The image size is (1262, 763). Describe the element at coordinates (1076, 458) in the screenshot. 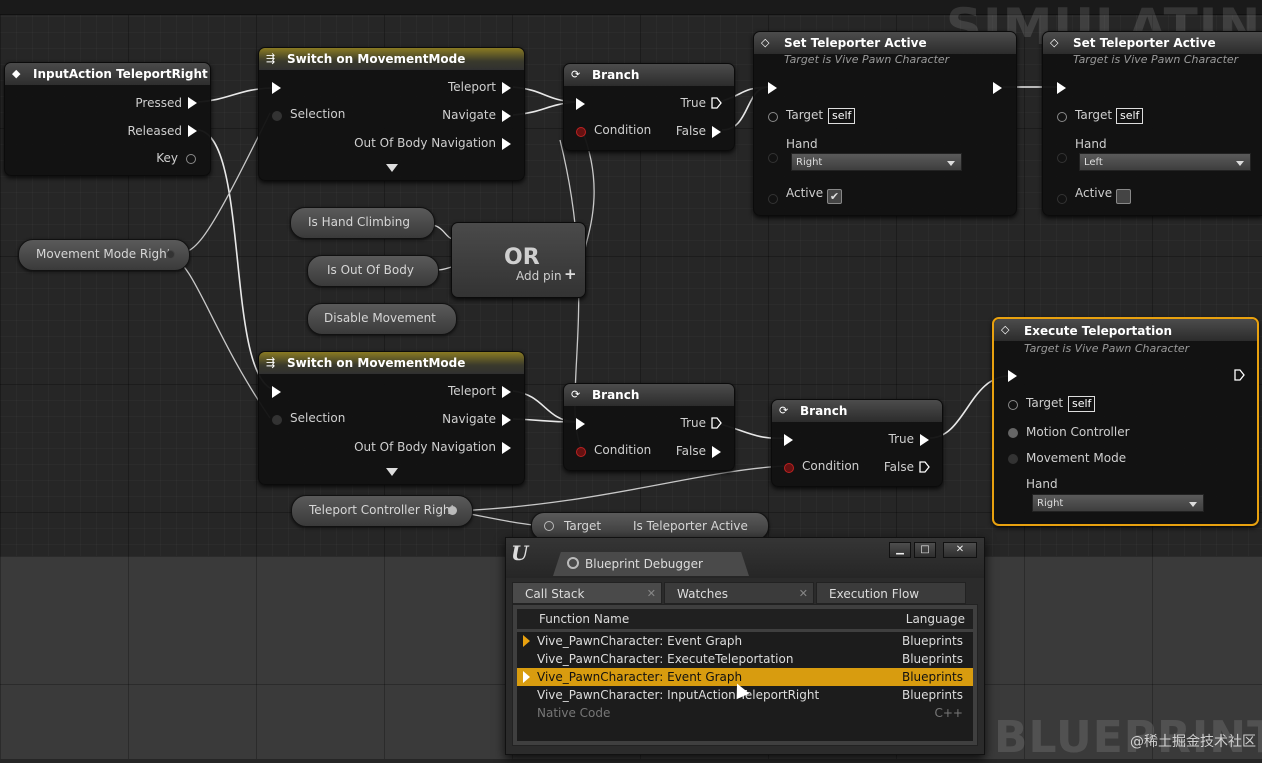

I see `movement-mode-label: Movement Mode` at that location.